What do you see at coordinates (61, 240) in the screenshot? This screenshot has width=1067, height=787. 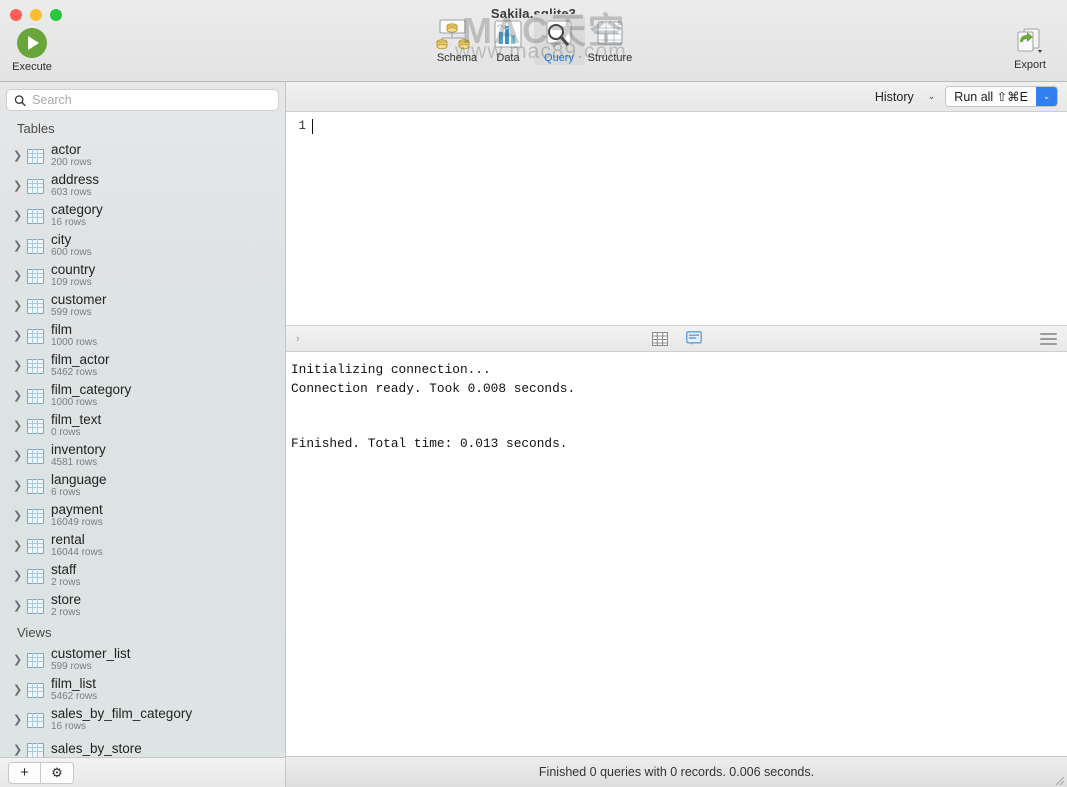 I see `table-name: city` at bounding box center [61, 240].